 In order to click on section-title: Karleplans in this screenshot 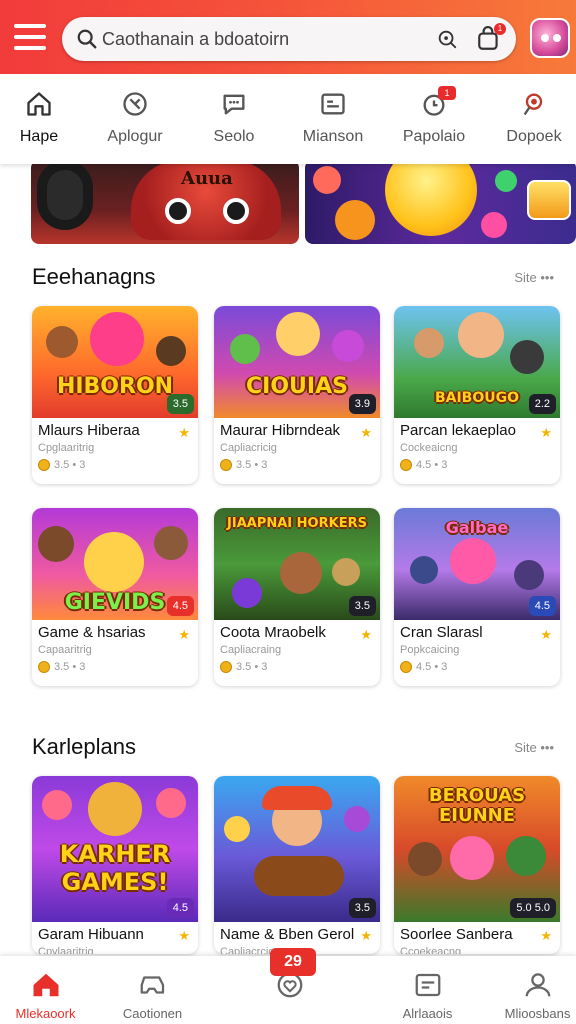, I will do `click(84, 746)`.